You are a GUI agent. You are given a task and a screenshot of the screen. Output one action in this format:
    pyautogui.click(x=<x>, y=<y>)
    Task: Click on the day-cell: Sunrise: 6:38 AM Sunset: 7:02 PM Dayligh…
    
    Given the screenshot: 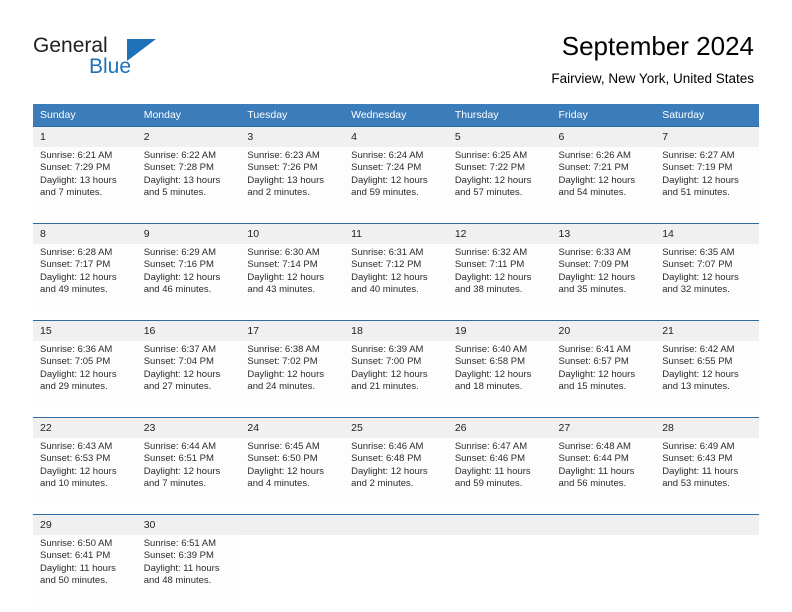 What is the action you would take?
    pyautogui.click(x=292, y=374)
    